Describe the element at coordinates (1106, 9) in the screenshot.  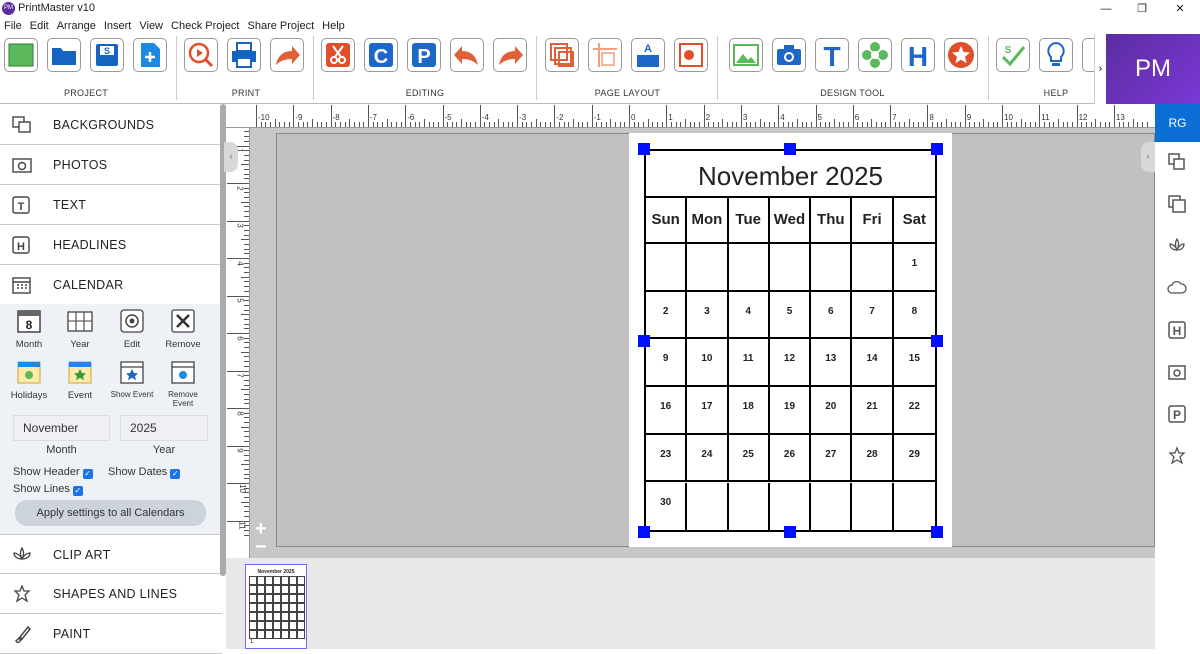
I see `minimize-button: —` at that location.